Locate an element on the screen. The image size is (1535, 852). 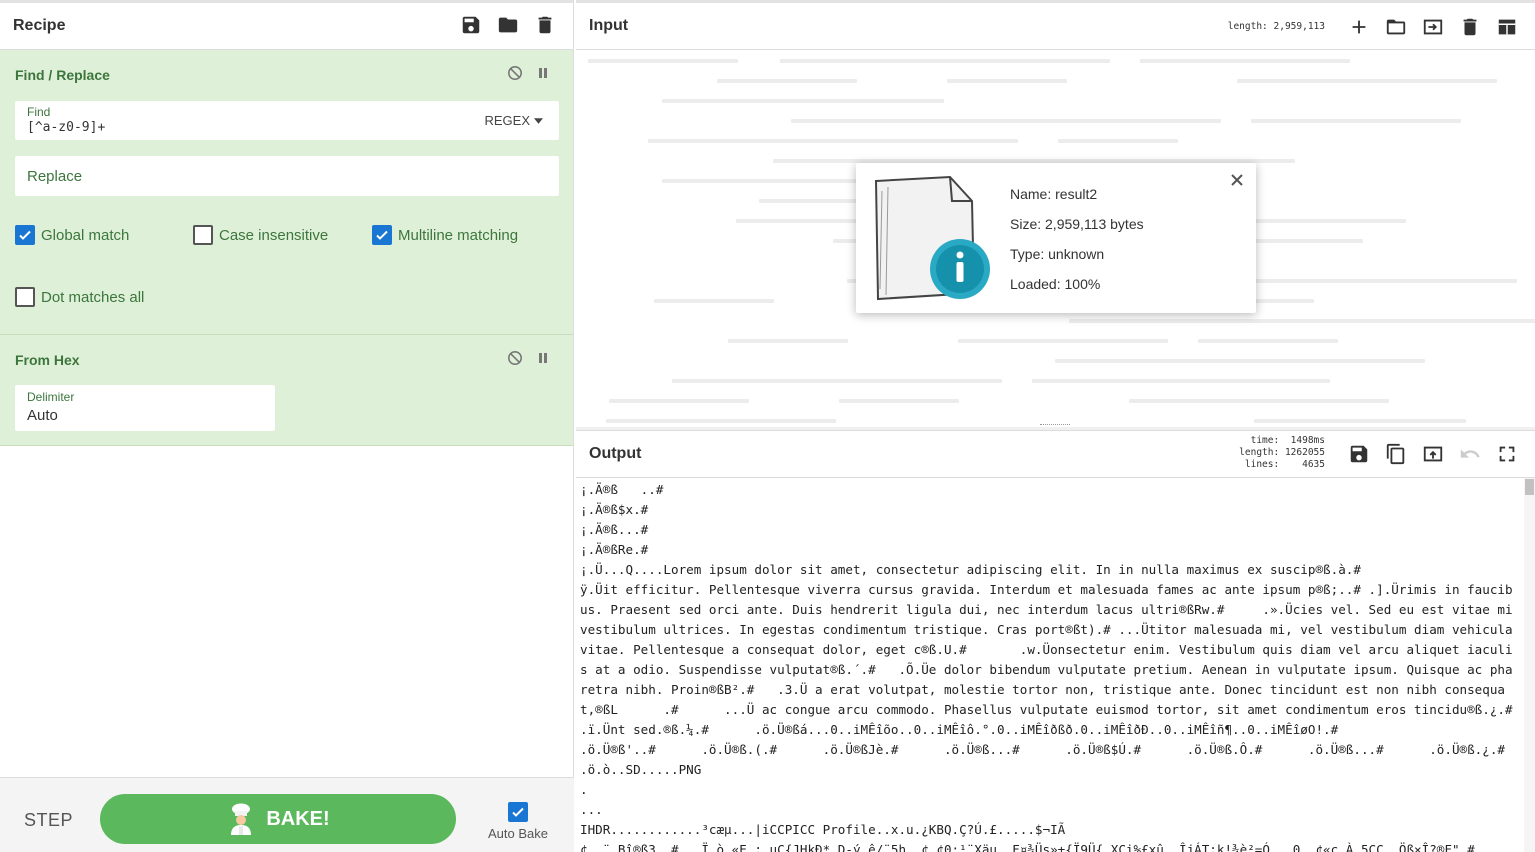
input-title: Input is located at coordinates (609, 25).